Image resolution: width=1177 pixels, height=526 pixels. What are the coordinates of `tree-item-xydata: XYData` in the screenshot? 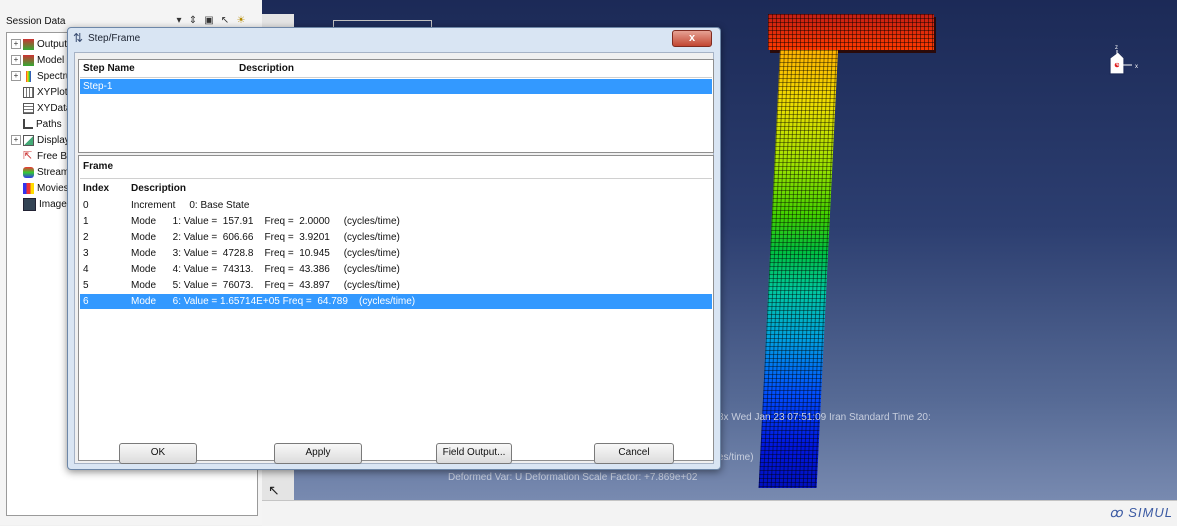 It's located at (41, 109).